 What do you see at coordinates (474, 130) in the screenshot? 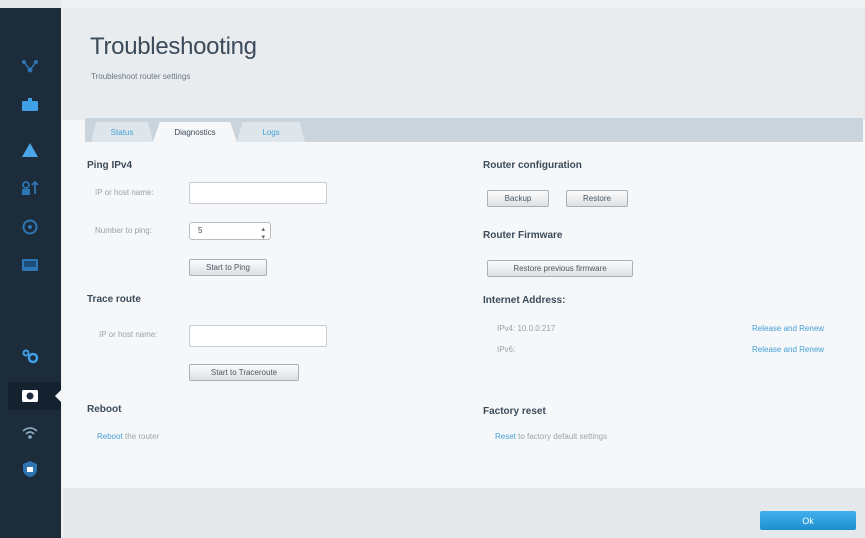
I see `tab-bar: Status Diagnostics Logs` at bounding box center [474, 130].